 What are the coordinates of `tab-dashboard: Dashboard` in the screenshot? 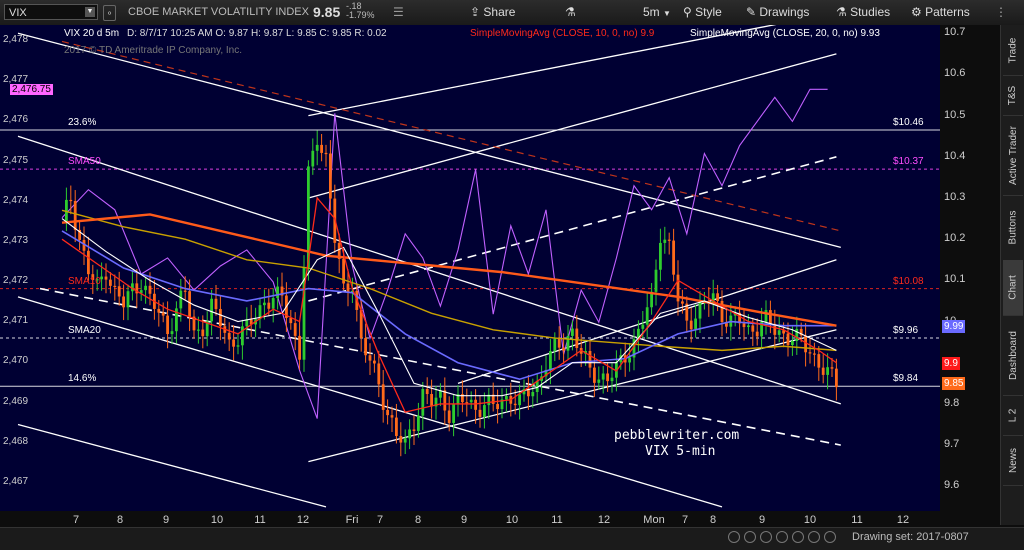 It's located at (1013, 355).